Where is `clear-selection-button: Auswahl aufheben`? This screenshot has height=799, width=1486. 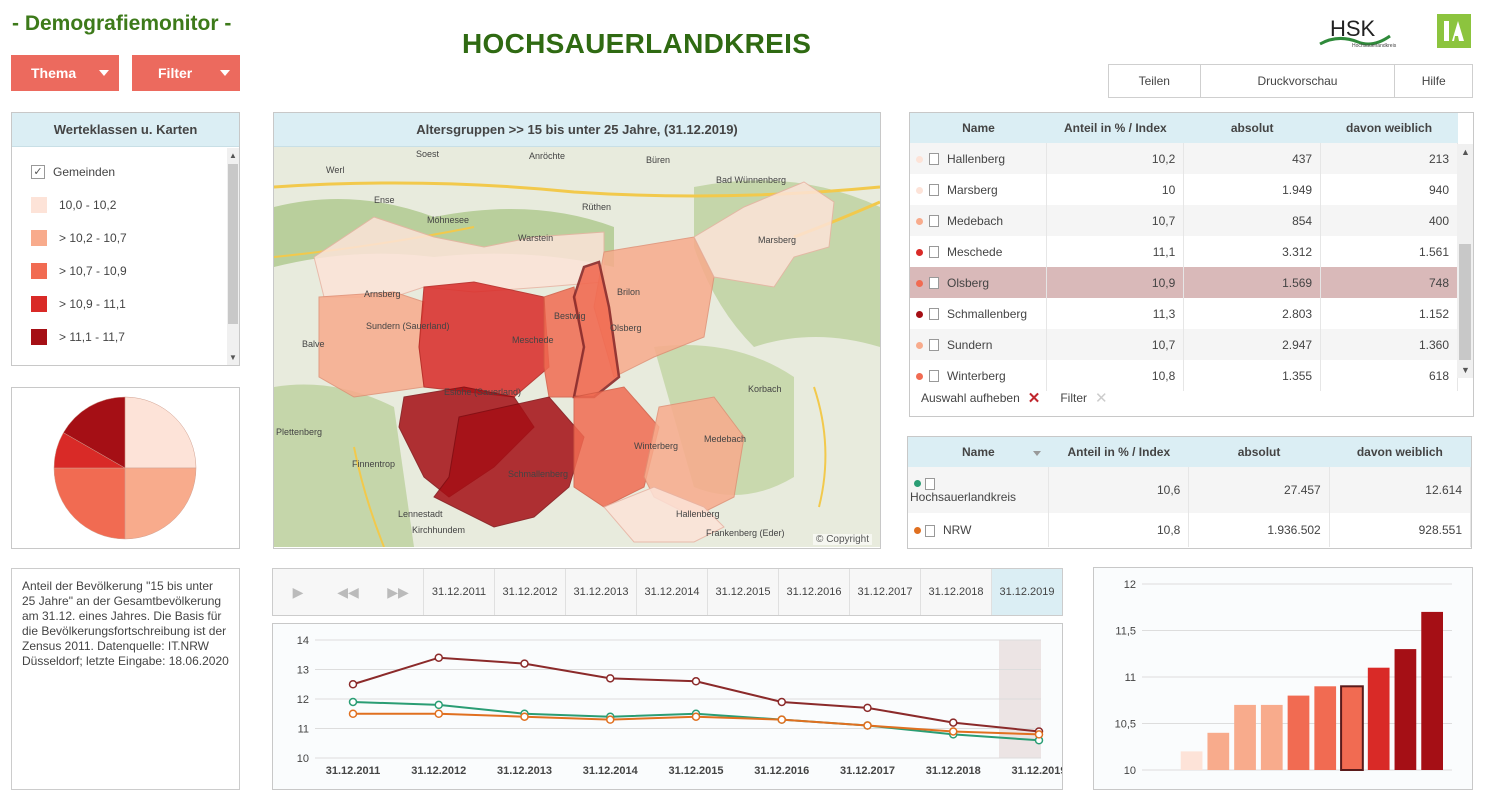 clear-selection-button: Auswahl aufheben is located at coordinates (970, 398).